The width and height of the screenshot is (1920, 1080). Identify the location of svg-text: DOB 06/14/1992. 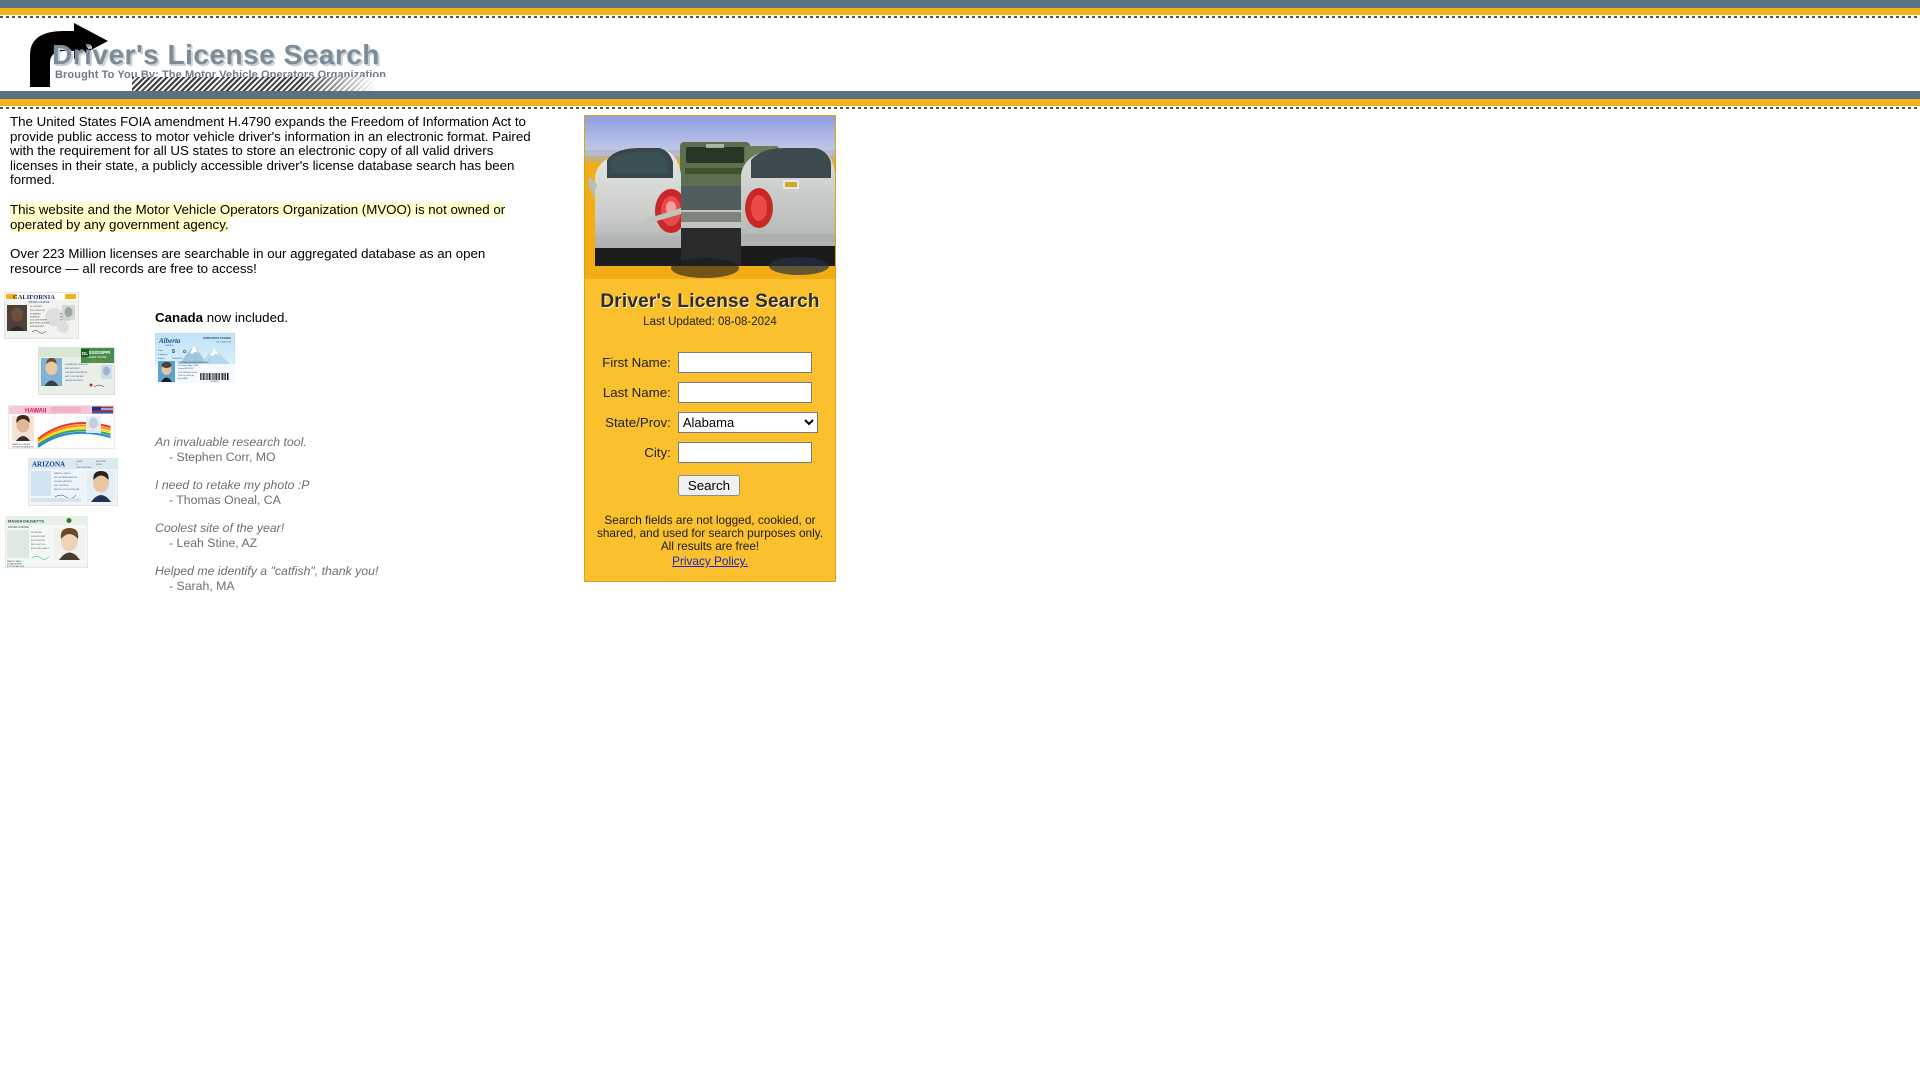
(38, 537).